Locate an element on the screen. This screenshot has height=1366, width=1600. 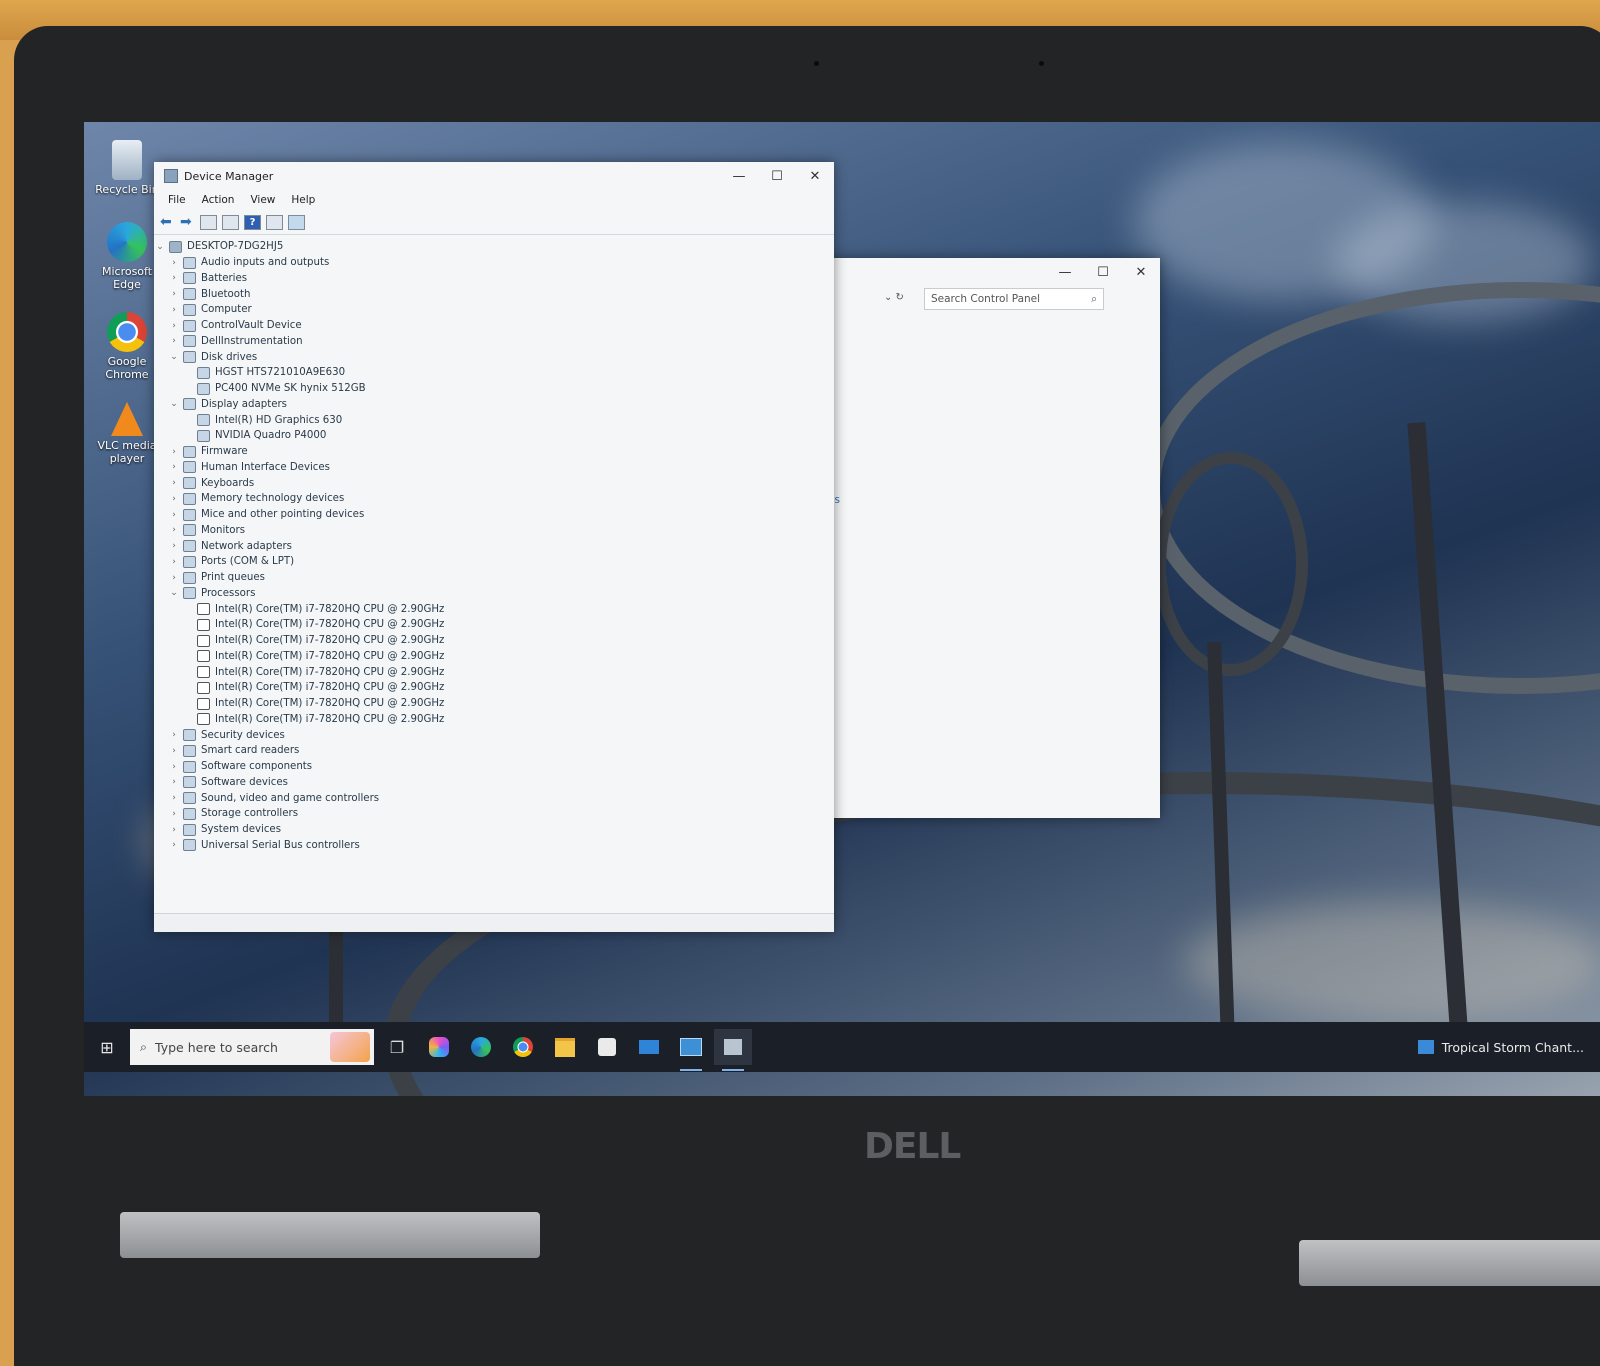
mail-icon is located at coordinates (649, 1047).